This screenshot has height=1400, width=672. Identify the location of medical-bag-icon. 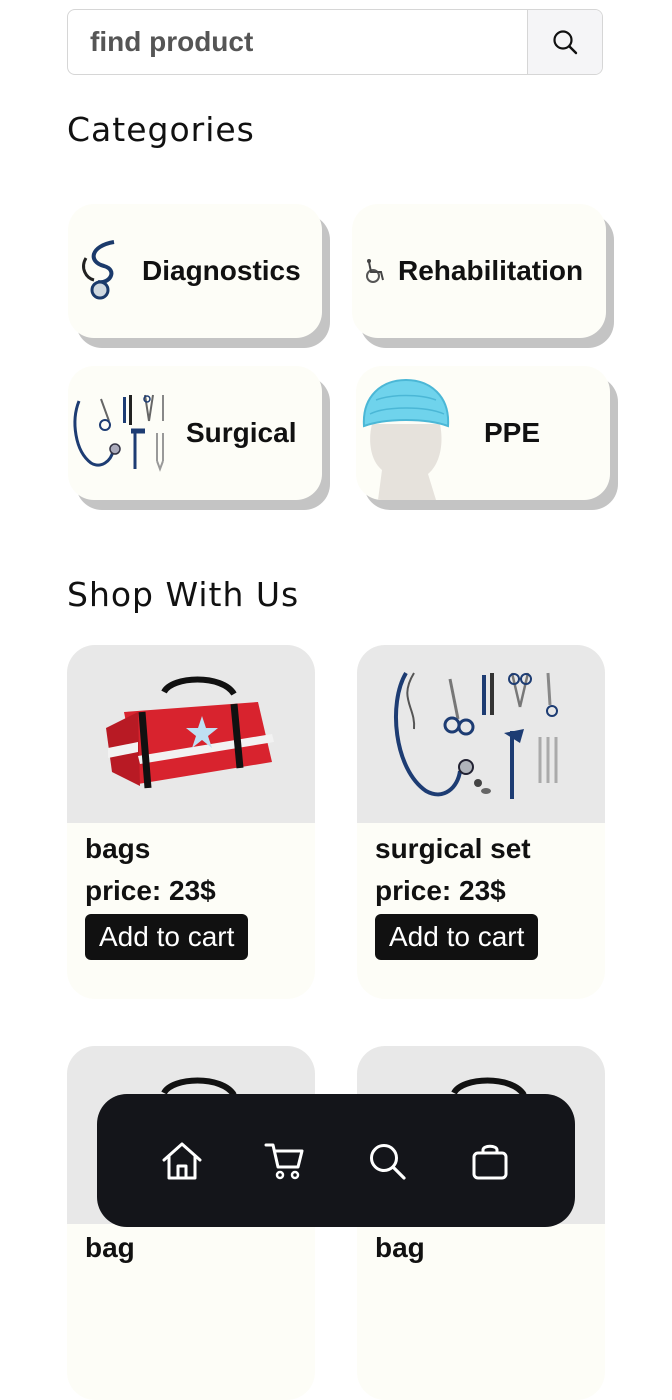
(190, 732).